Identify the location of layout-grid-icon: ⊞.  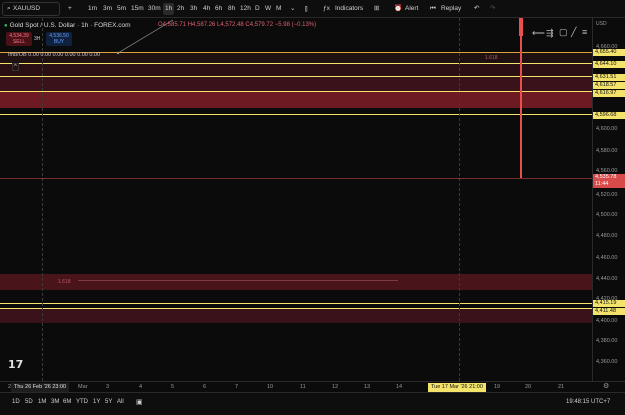
(376, 9).